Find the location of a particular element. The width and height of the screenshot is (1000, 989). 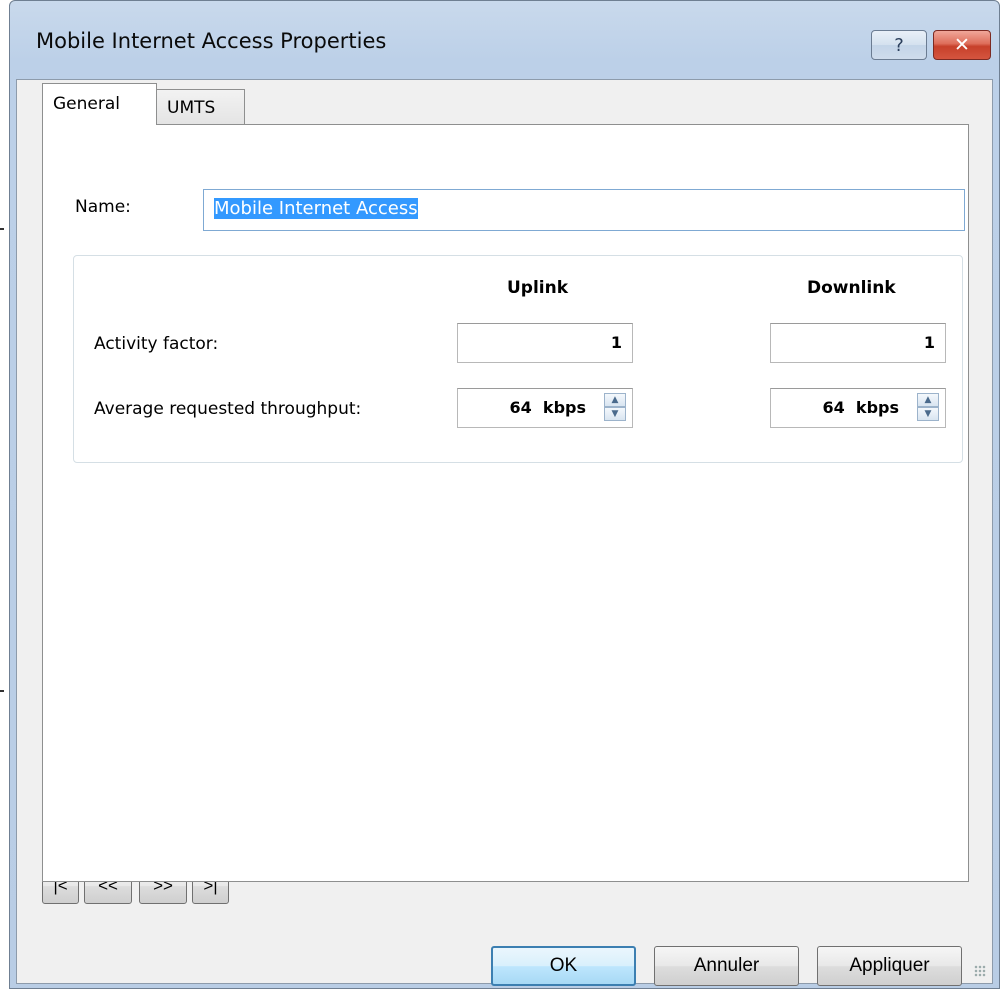

avg-throughput-label: Average requested throughput: is located at coordinates (228, 409).